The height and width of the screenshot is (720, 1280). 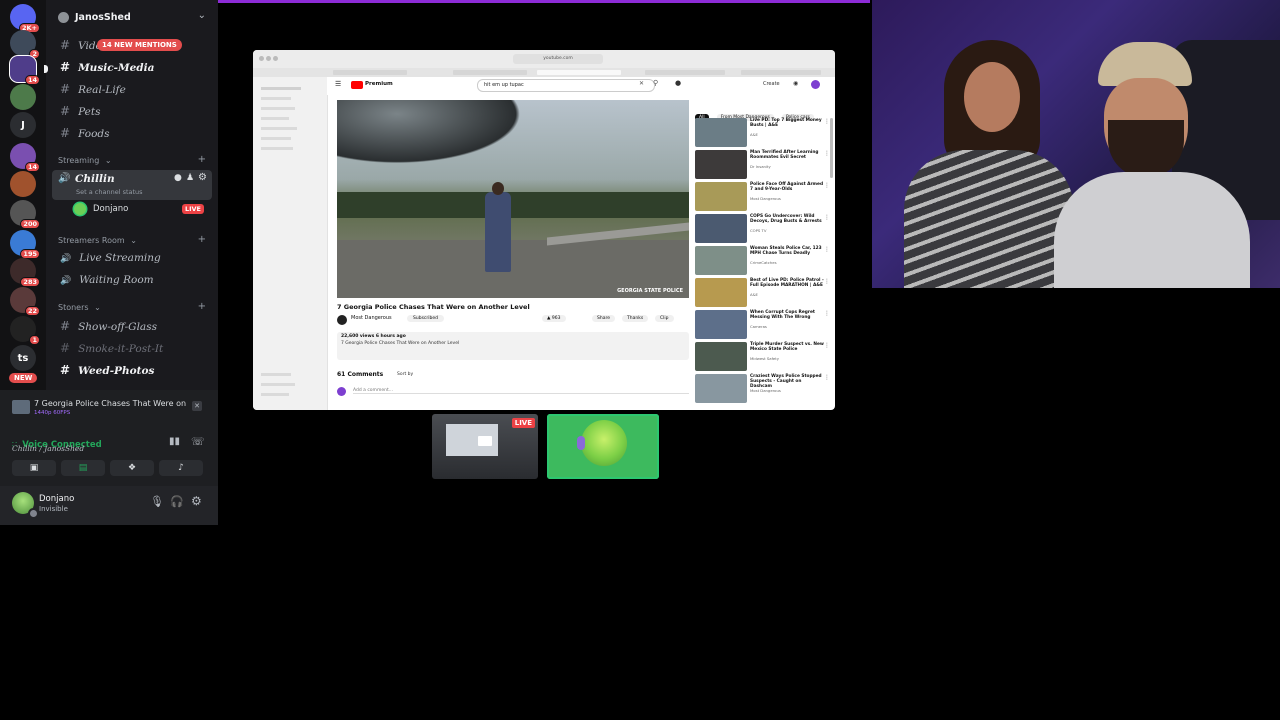 What do you see at coordinates (25, 214) in the screenshot?
I see `server-icon: 200` at bounding box center [25, 214].